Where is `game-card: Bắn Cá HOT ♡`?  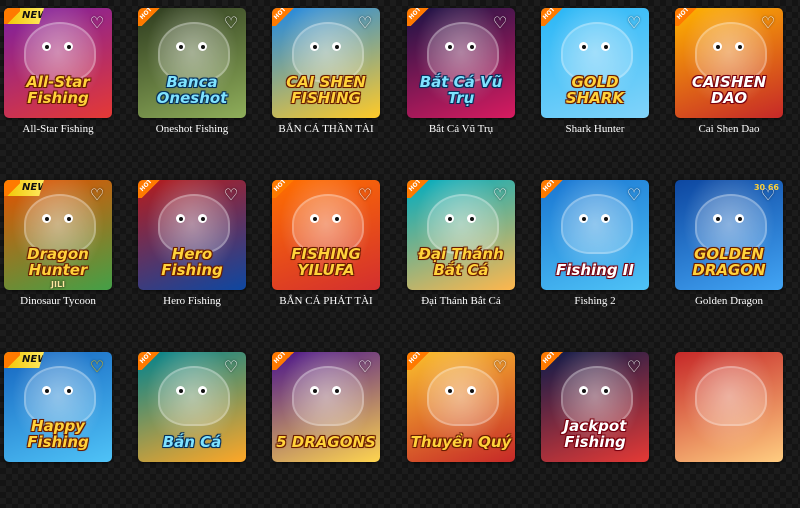 game-card: Bắn Cá HOT ♡ is located at coordinates (192, 428).